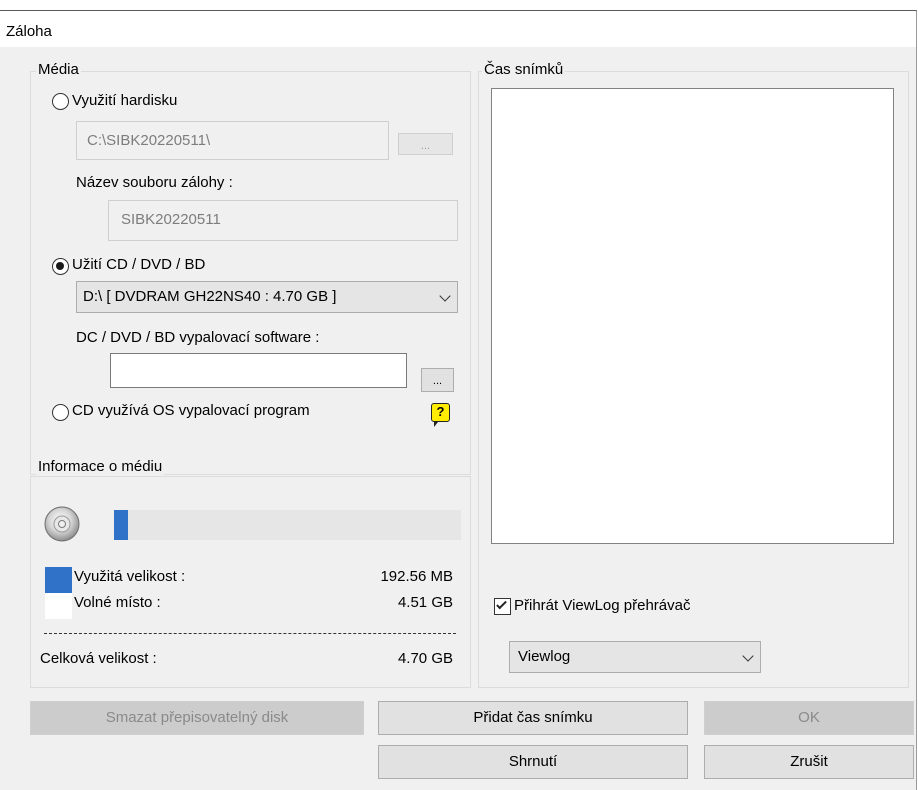 The height and width of the screenshot is (790, 918). Describe the element at coordinates (58, 69) in the screenshot. I see `media-legend: Média` at that location.